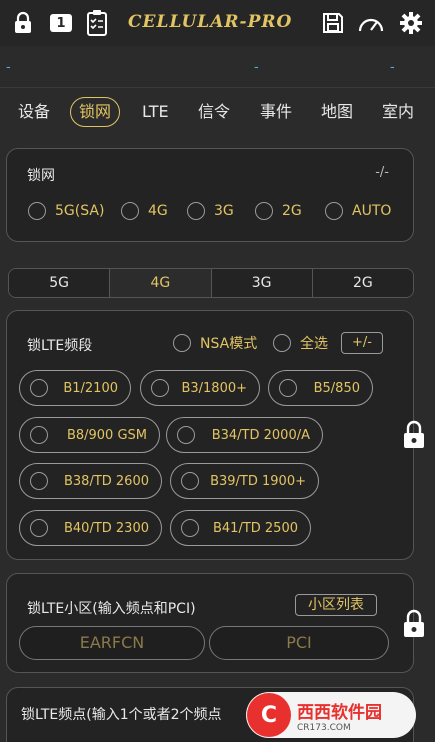 The height and width of the screenshot is (742, 435). Describe the element at coordinates (336, 605) in the screenshot. I see `cell-list-button: 小区列表` at that location.